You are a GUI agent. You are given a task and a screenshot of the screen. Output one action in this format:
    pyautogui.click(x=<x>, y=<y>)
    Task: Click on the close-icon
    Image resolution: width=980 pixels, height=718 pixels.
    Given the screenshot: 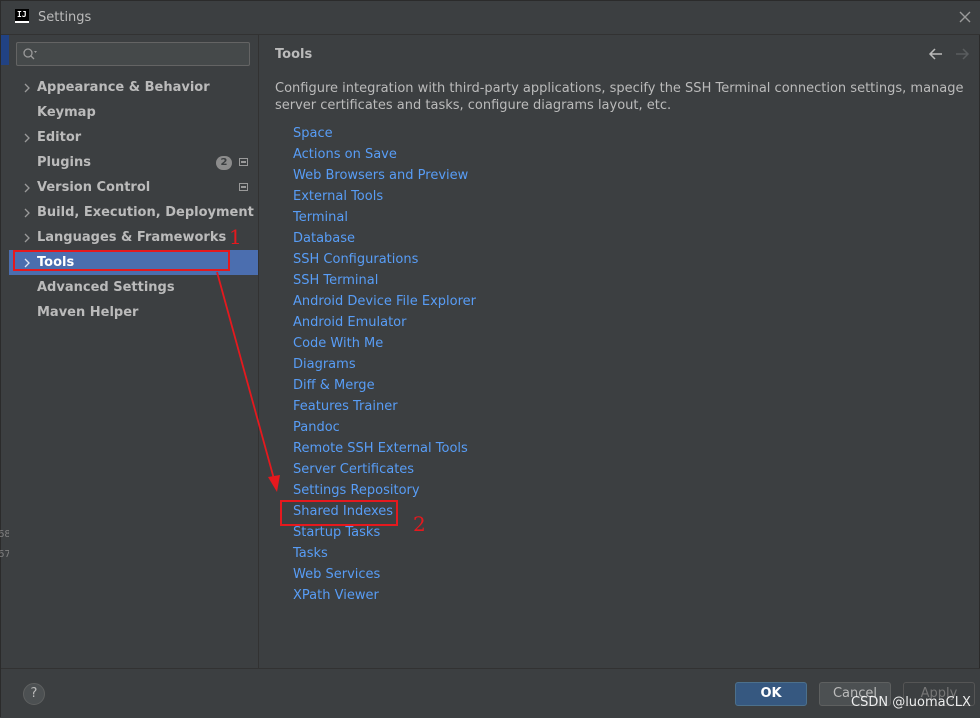 What is the action you would take?
    pyautogui.click(x=965, y=17)
    